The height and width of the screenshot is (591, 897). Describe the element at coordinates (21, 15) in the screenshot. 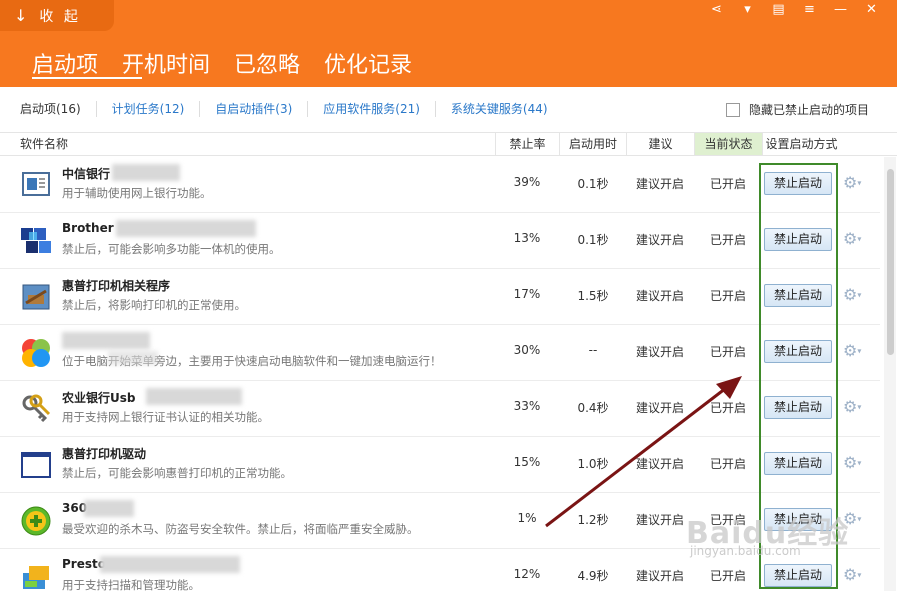

I see `arrow-down-icon: ↓` at that location.